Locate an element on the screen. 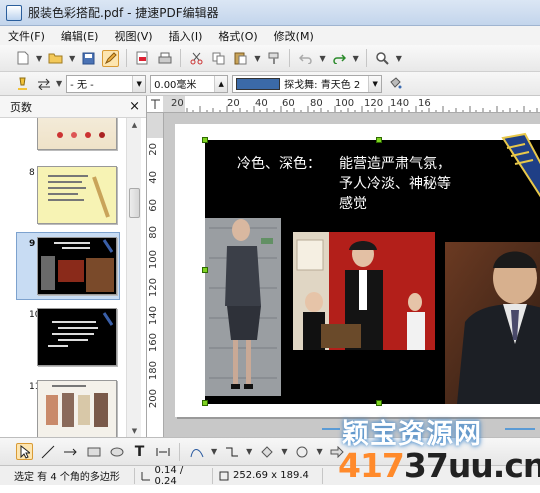  main-toolbar: ▼ ▼ ▼ ▼ ▼ ▼ is located at coordinates (270, 58).